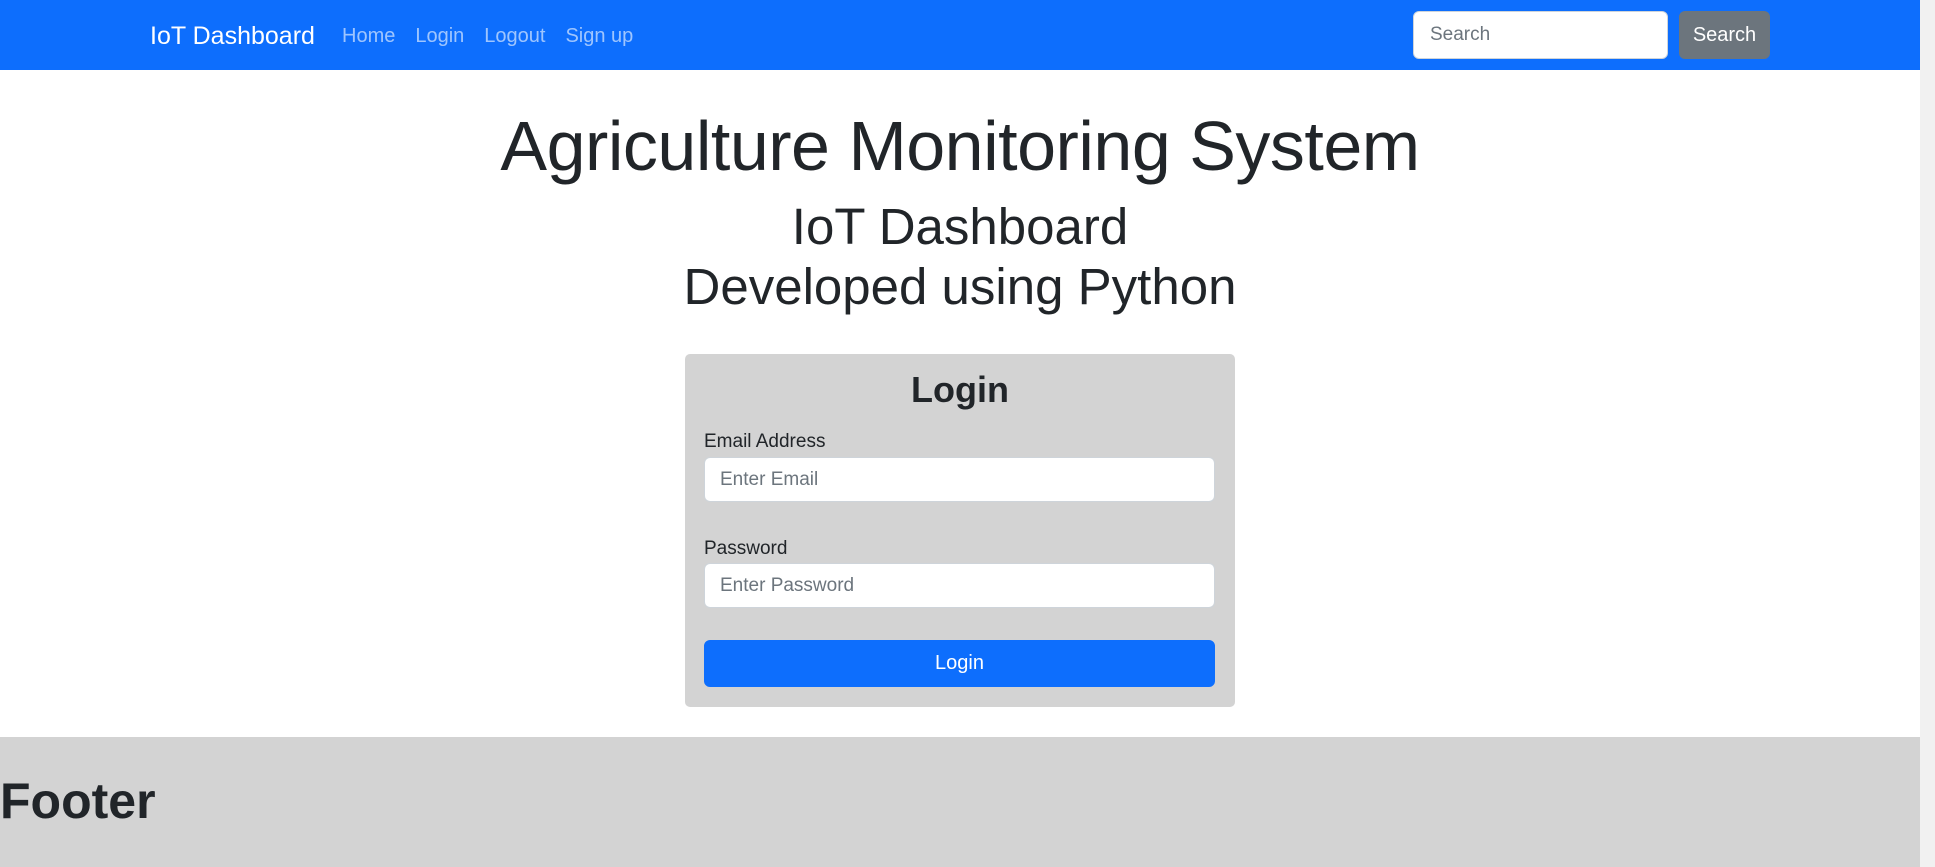  Describe the element at coordinates (1540, 35) in the screenshot. I see `search-input` at that location.